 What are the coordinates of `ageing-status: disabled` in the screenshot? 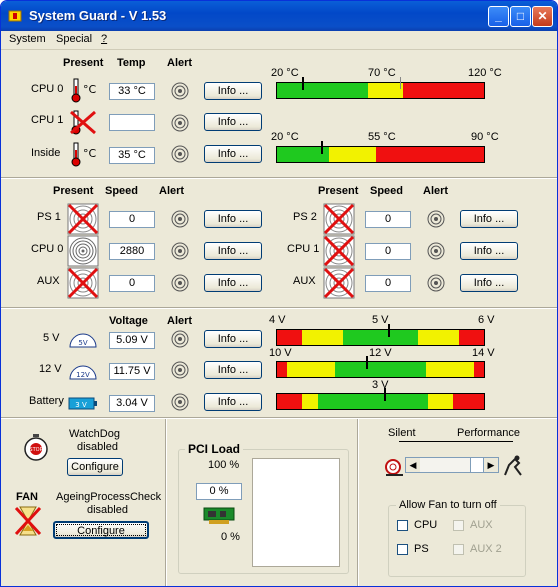 It's located at (107, 510).